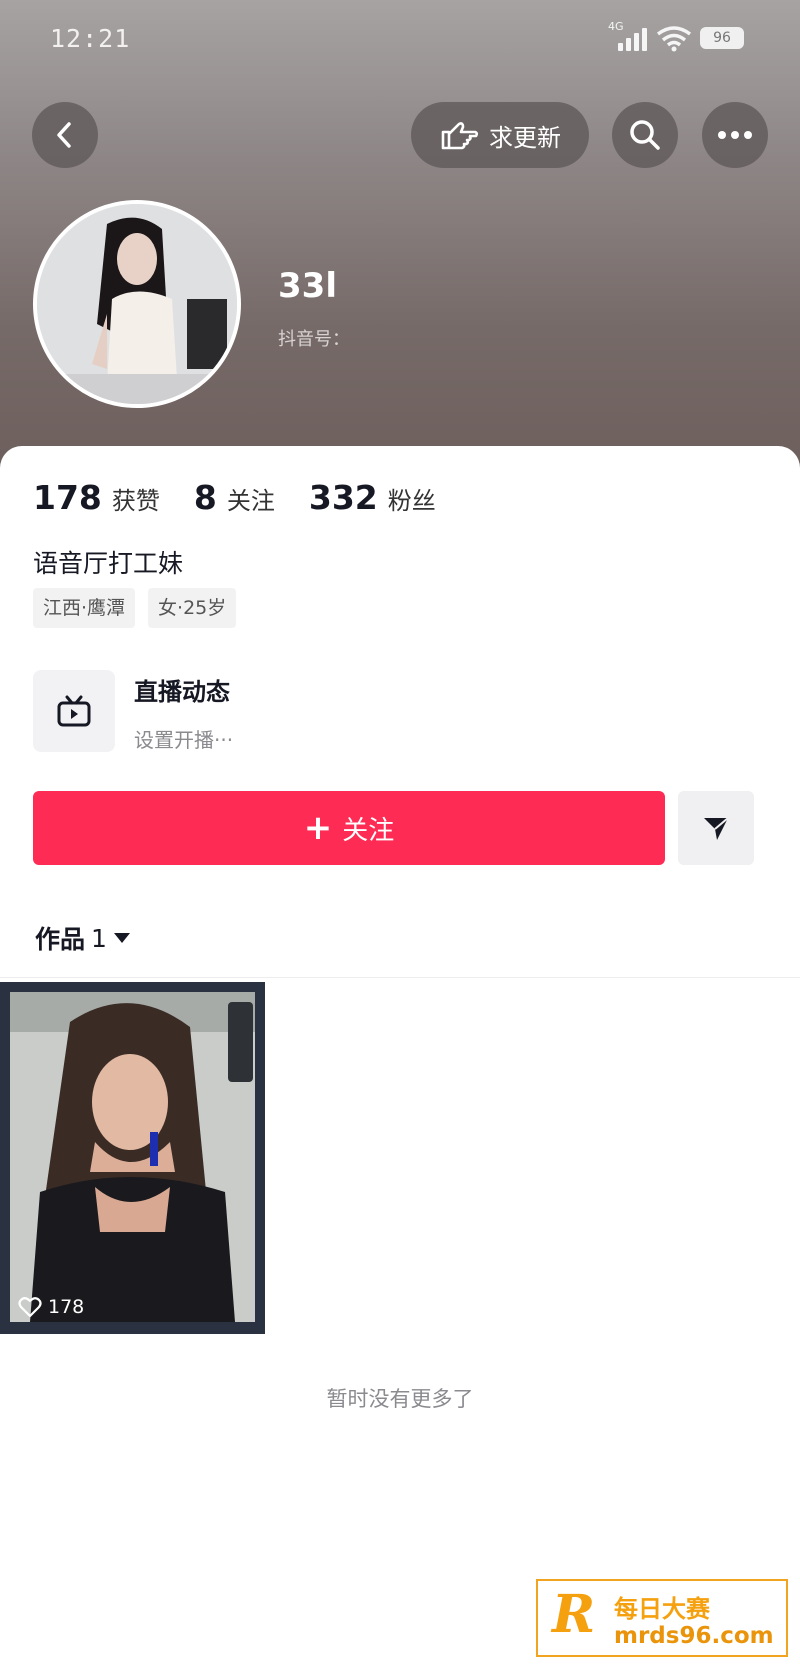 This screenshot has width=800, height=1670. I want to click on location-tag: 江西·鹰潭, so click(84, 608).